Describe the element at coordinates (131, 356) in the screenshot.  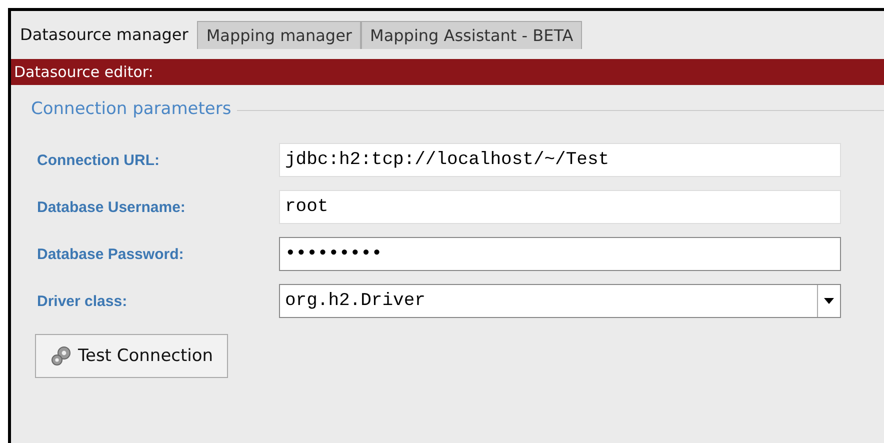
I see `test-connection-button: Test Connection` at that location.